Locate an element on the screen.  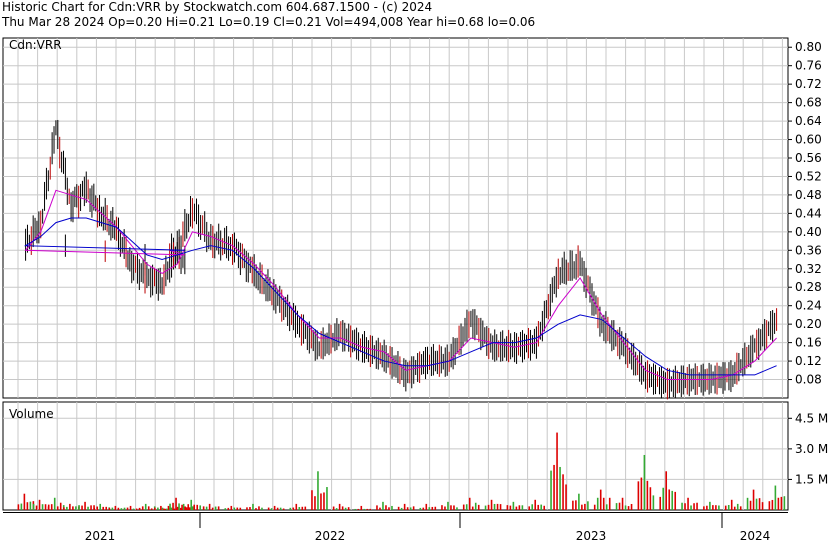
price-y-tick-label: 0.44 is located at coordinates (808, 213).